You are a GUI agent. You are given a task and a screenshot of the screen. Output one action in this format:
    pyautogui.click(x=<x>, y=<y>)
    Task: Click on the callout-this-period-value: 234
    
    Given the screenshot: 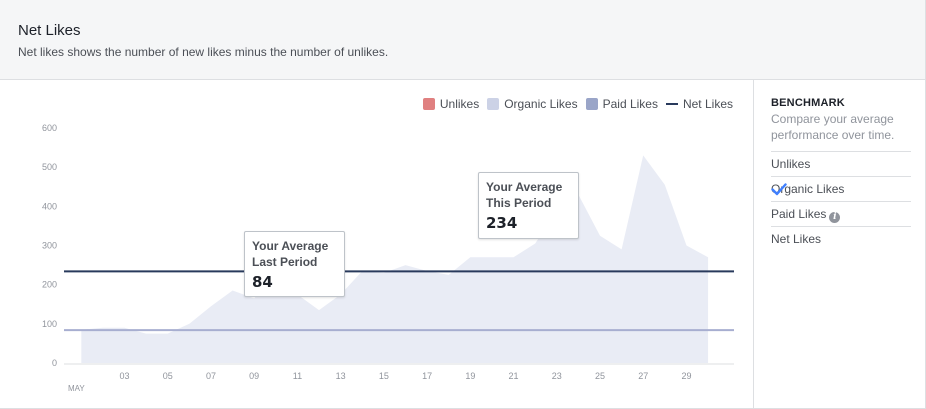 What is the action you would take?
    pyautogui.click(x=502, y=223)
    